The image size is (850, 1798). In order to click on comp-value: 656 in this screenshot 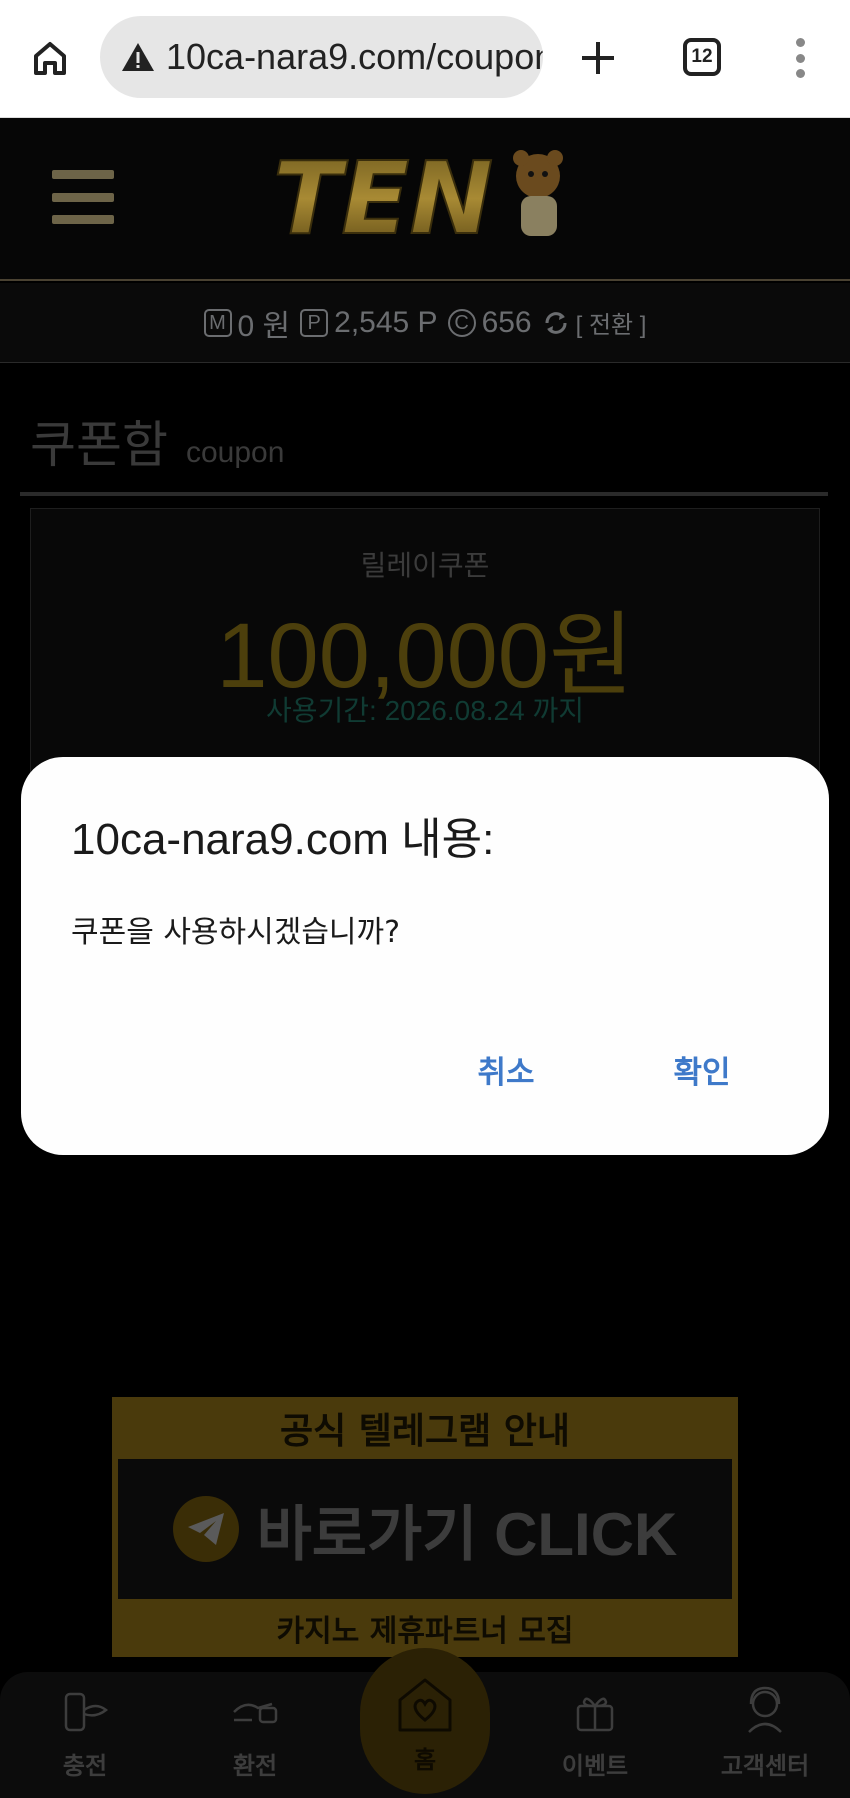, I will do `click(506, 322)`.